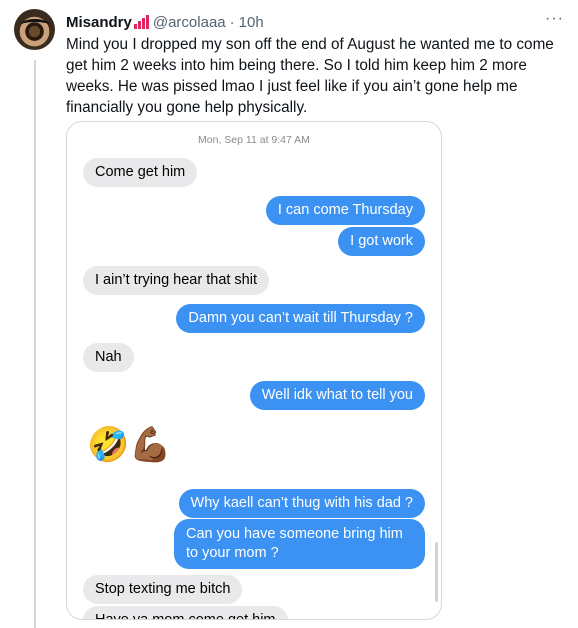  Describe the element at coordinates (189, 22) in the screenshot. I see `handle: @arcolaaa` at that location.